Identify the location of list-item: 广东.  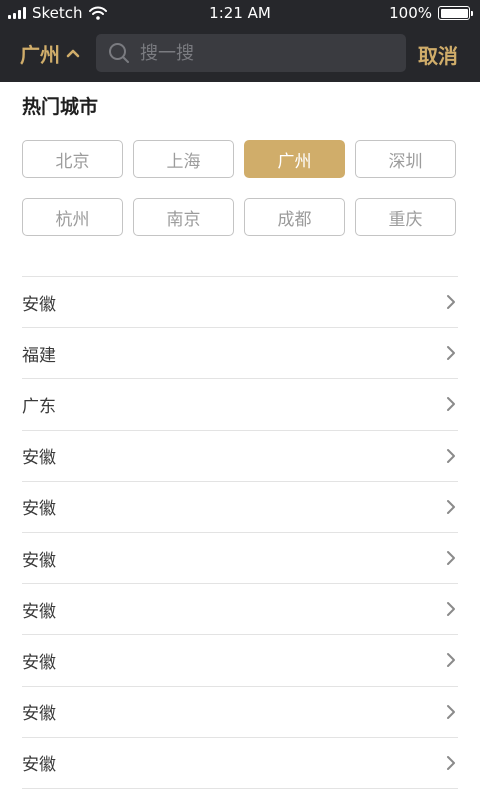
(240, 405).